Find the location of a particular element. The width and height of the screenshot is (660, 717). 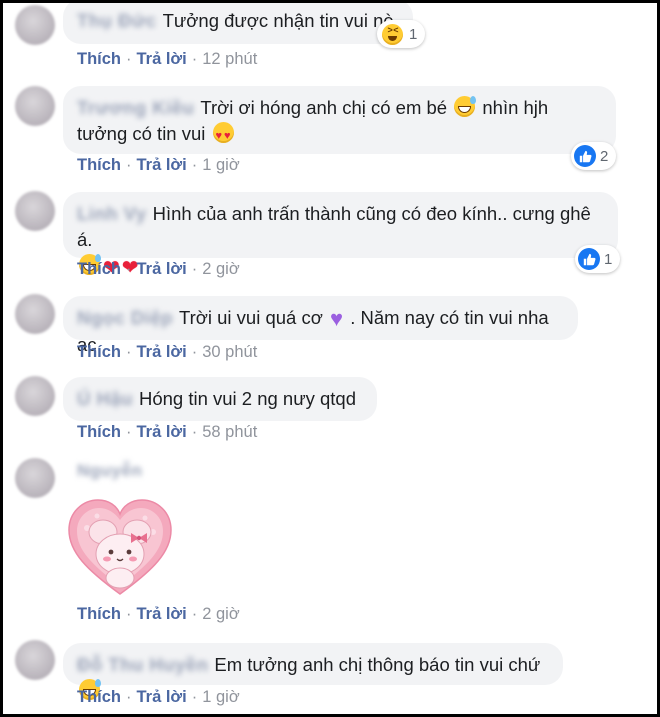

comment-actions: Thích · Trả lời · 58 phút is located at coordinates (167, 432).